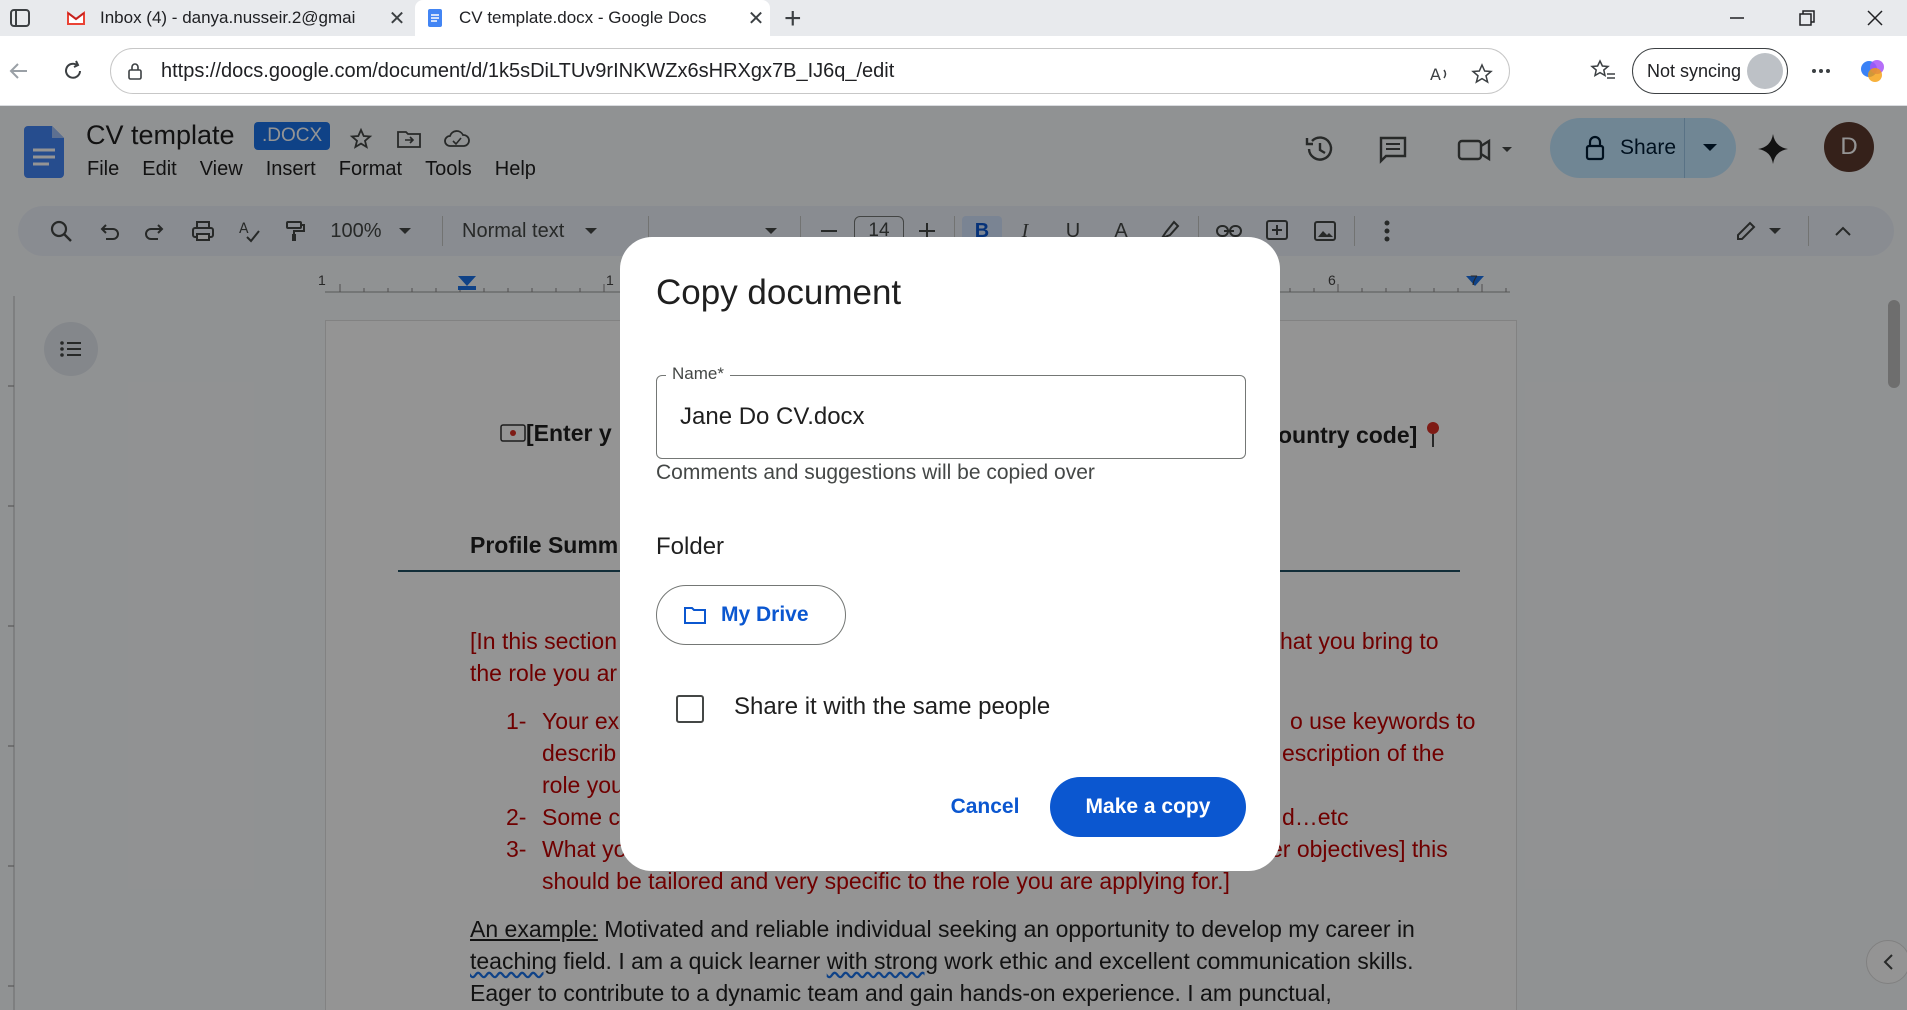 This screenshot has width=1907, height=1010. I want to click on more-menu-icon, so click(1821, 71).